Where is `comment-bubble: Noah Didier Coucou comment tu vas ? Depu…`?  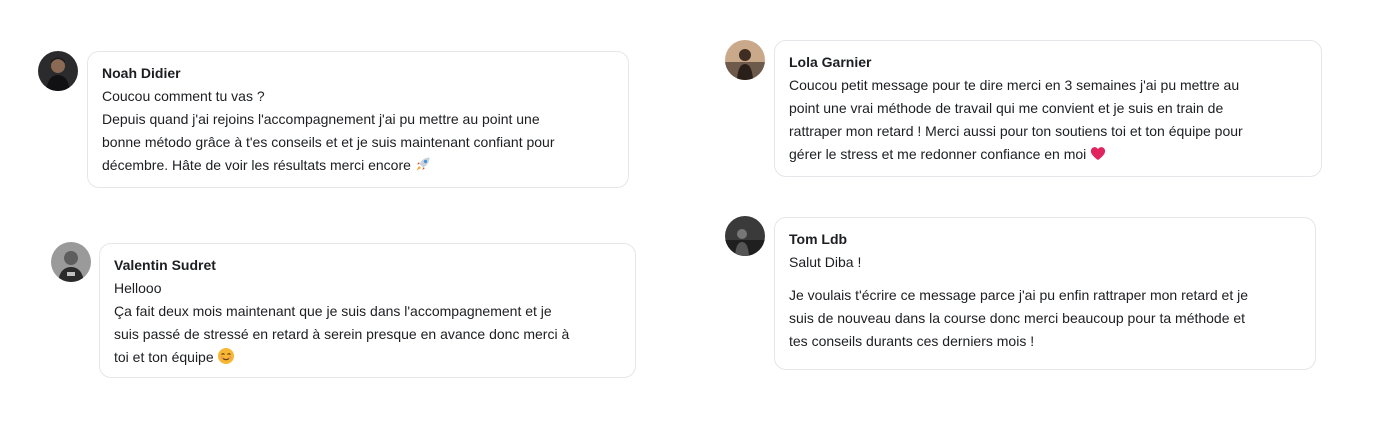
comment-bubble: Noah Didier Coucou comment tu vas ? Depu… is located at coordinates (358, 119).